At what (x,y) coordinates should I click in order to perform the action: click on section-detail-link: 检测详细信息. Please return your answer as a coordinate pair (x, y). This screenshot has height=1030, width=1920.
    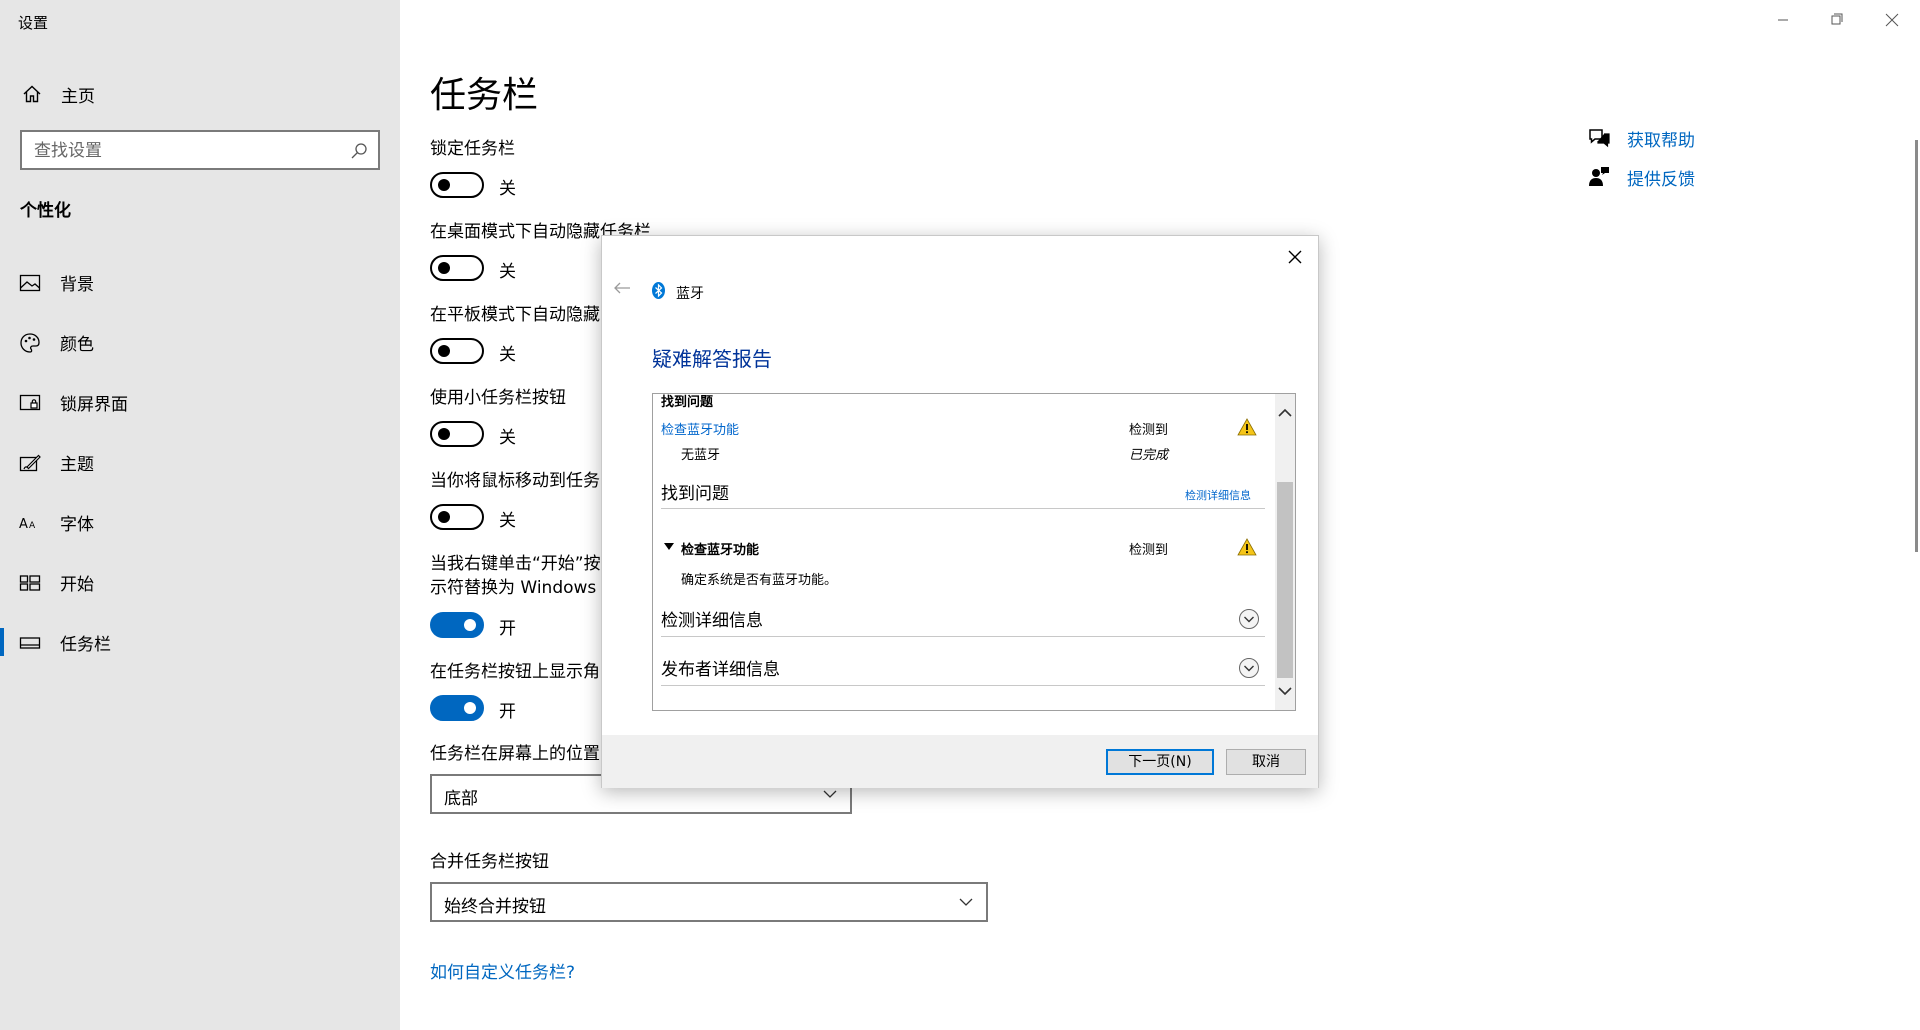
    Looking at the image, I should click on (1218, 495).